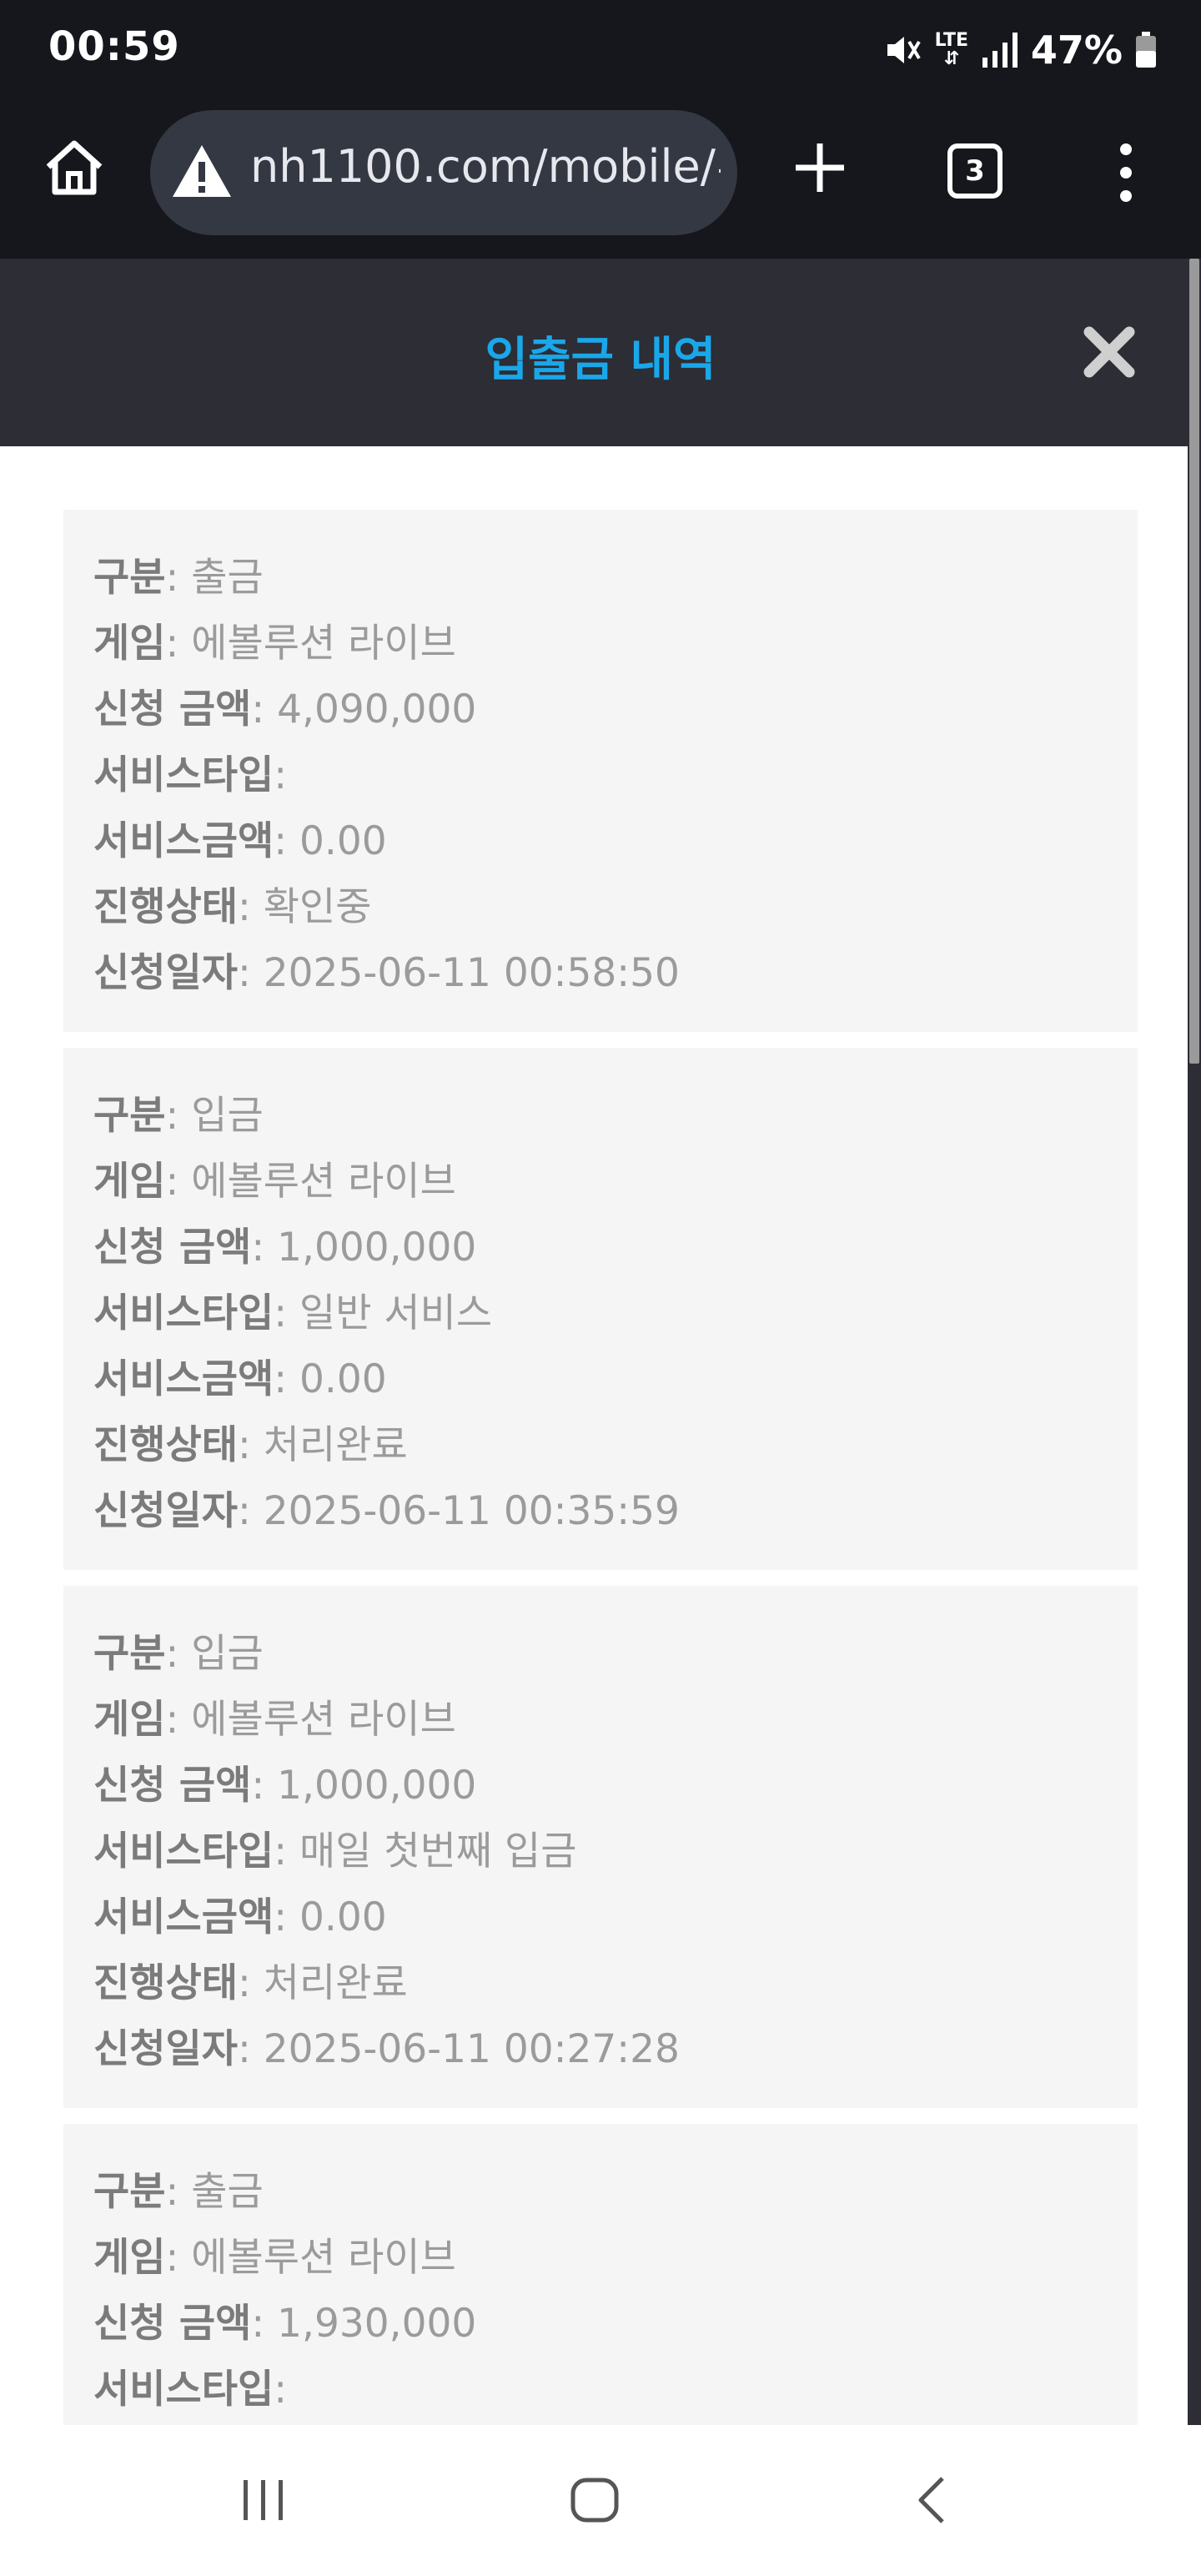  Describe the element at coordinates (1126, 172) in the screenshot. I see `more-vert-icon` at that location.